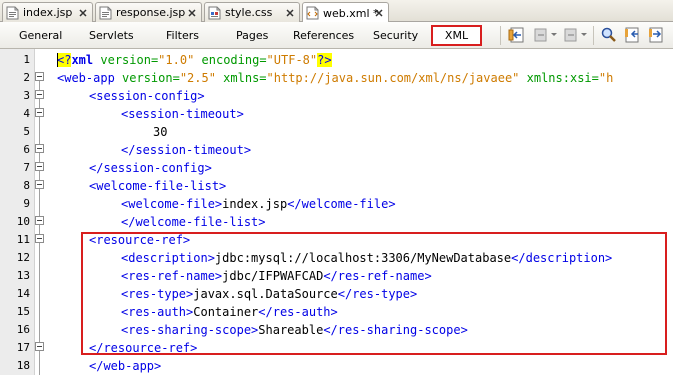 This screenshot has height=375, width=673. What do you see at coordinates (150, 168) in the screenshot?
I see `code-line-7: </session-config>` at bounding box center [150, 168].